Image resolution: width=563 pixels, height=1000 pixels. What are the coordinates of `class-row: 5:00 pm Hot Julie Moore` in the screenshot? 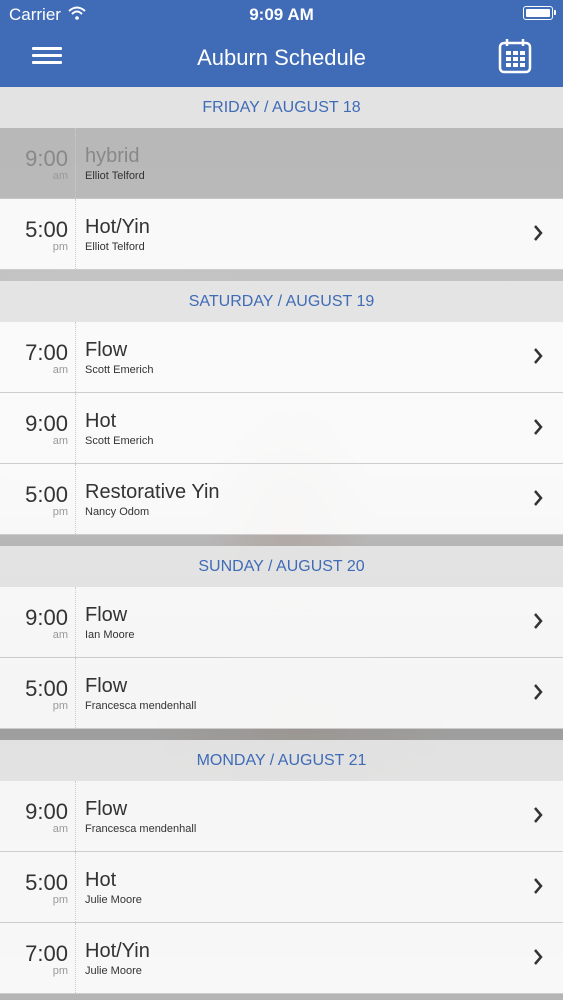 It's located at (281, 887).